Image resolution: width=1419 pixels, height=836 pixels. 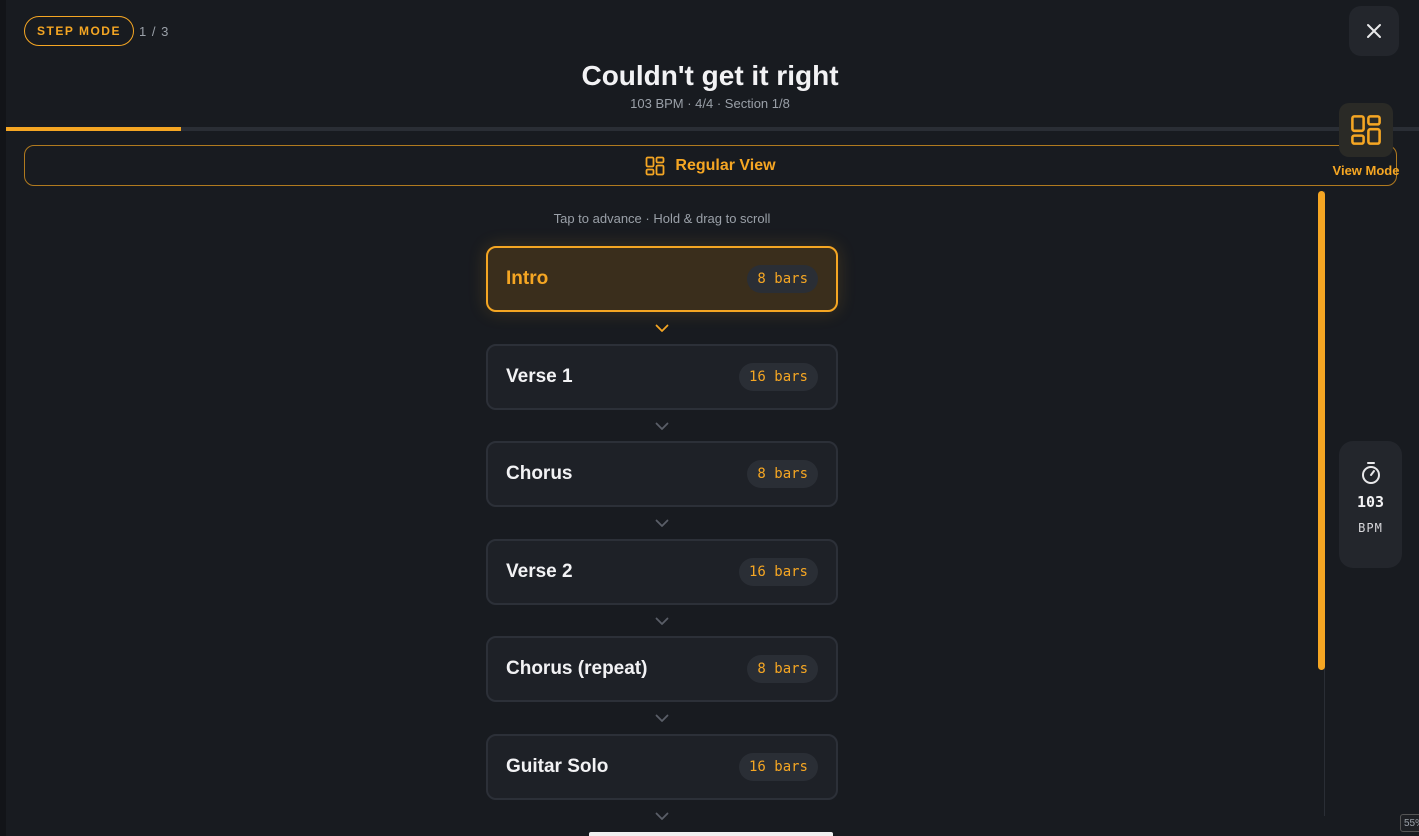 What do you see at coordinates (1409, 823) in the screenshot?
I see `zoom-indicator: 55%` at bounding box center [1409, 823].